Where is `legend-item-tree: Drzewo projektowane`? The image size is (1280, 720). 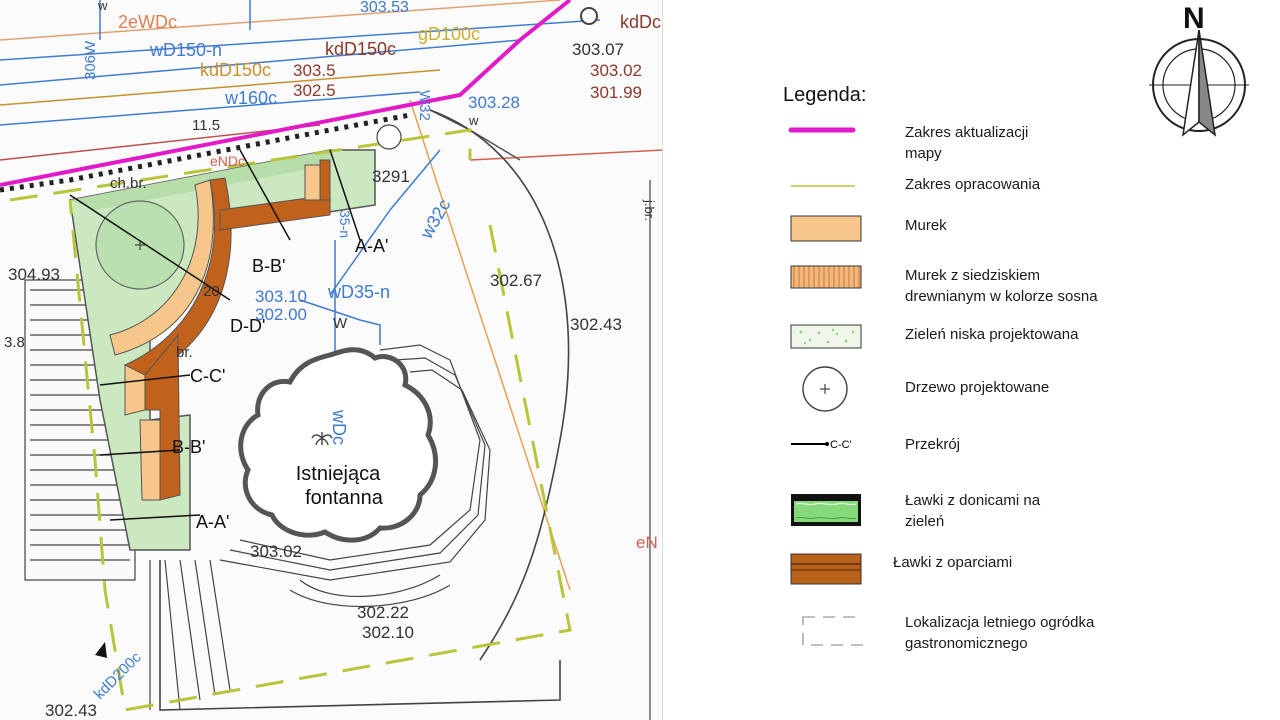
legend-item-tree: Drzewo projektowane is located at coordinates (1003, 390).